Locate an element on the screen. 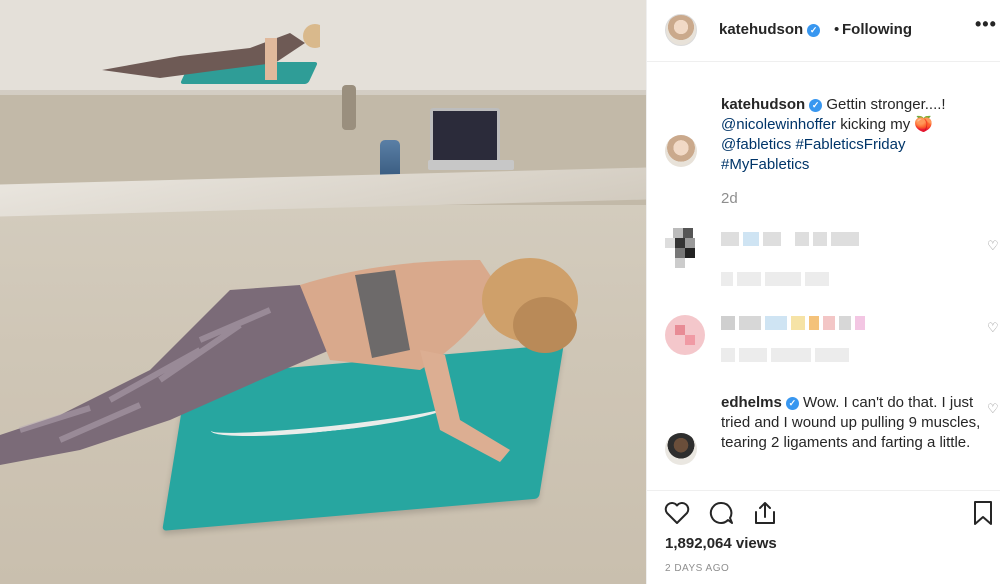 The width and height of the screenshot is (1000, 584). hashtag-link: #FableticsFriday is located at coordinates (850, 144).